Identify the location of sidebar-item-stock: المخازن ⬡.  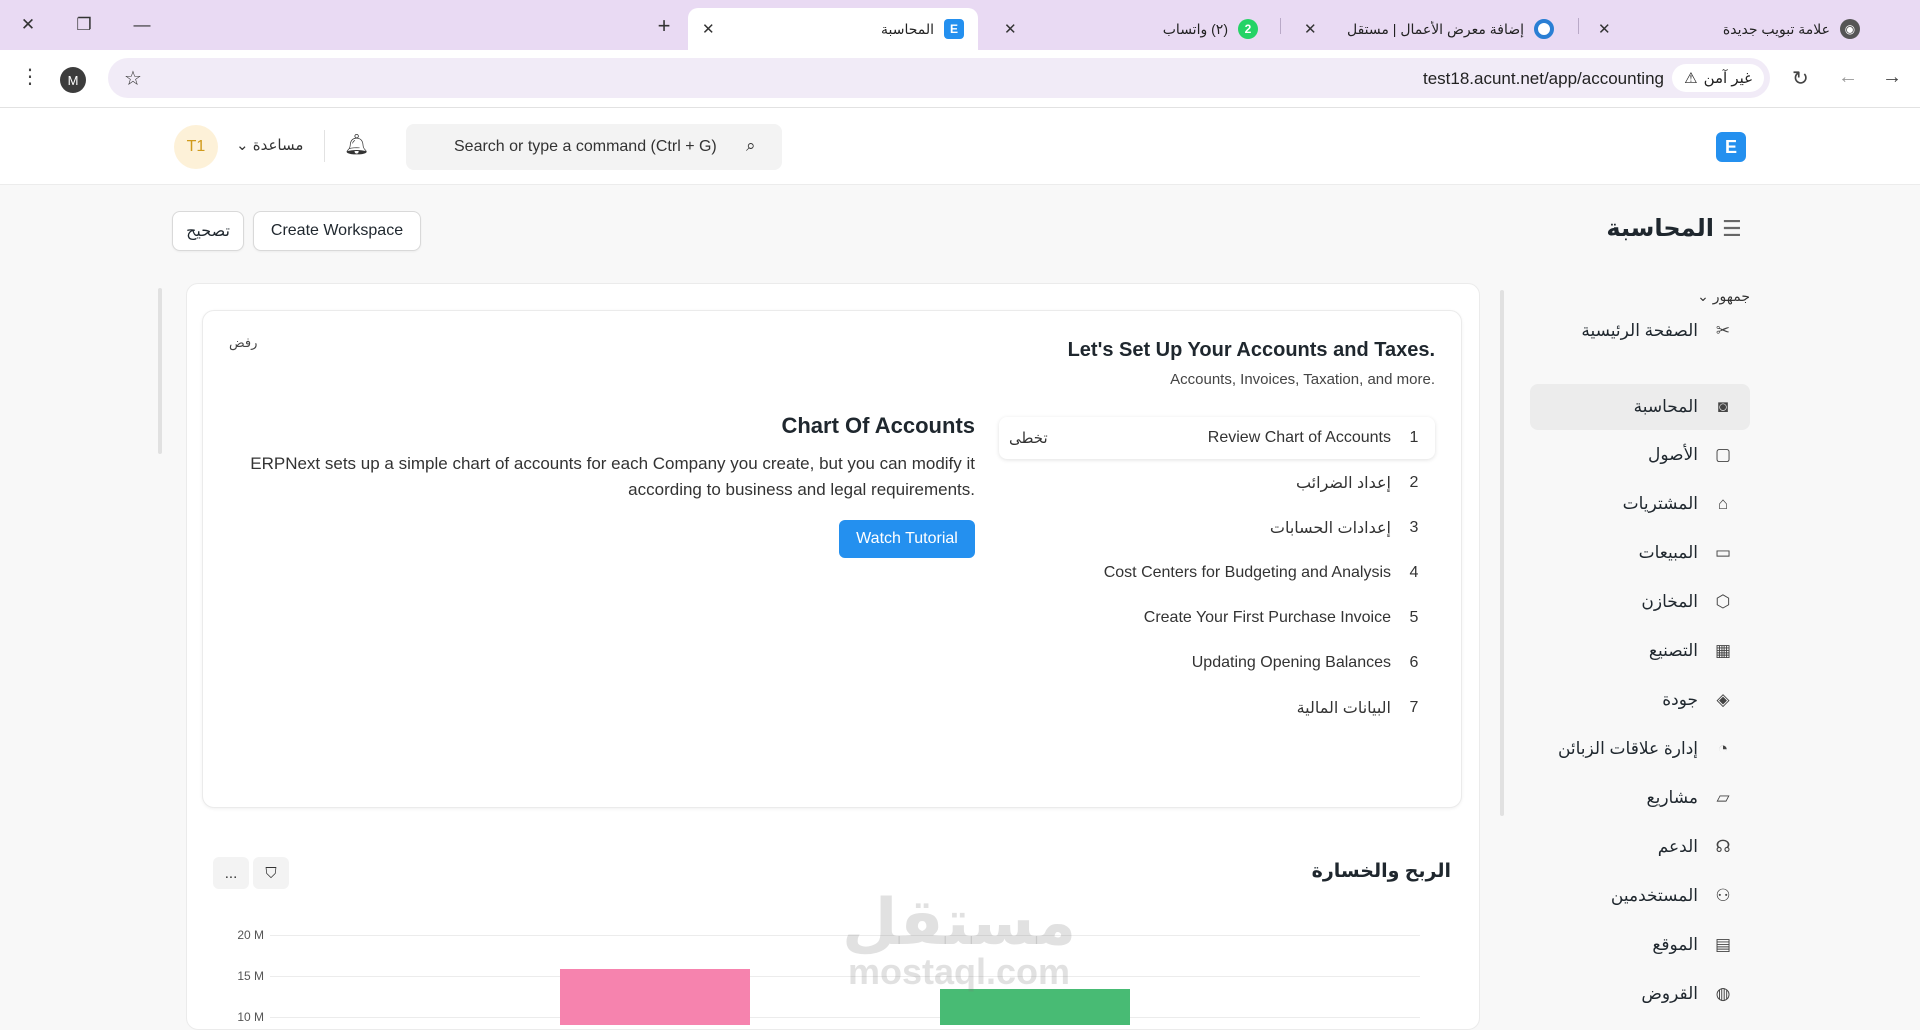
(1640, 602).